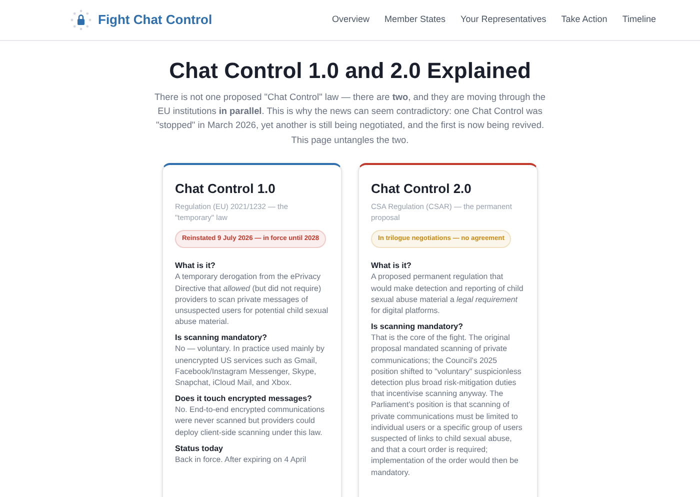 The width and height of the screenshot is (700, 497). I want to click on section-heading: Does it touch encrypted messages?, so click(244, 398).